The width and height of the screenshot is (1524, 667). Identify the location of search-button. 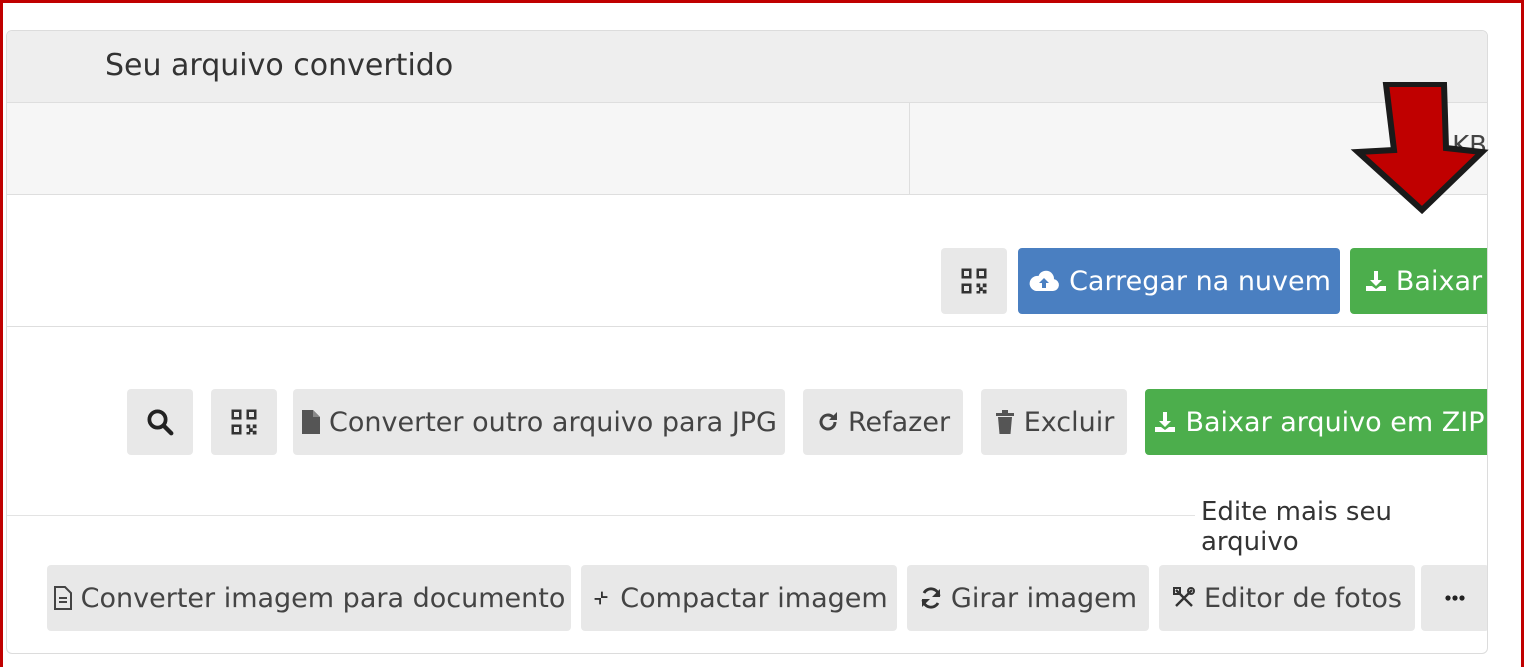
(160, 422).